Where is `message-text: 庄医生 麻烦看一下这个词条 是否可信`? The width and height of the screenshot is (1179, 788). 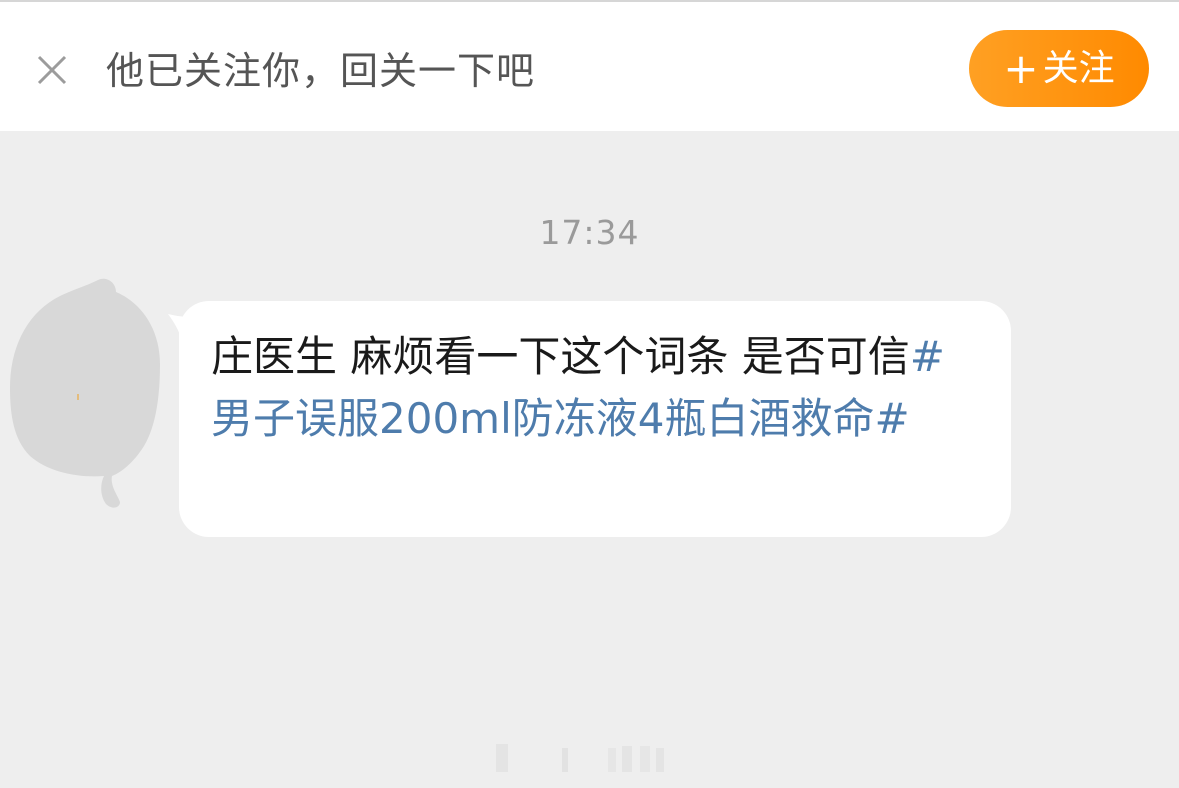
message-text: 庄医生 麻烦看一下这个词条 是否可信 is located at coordinates (560, 356).